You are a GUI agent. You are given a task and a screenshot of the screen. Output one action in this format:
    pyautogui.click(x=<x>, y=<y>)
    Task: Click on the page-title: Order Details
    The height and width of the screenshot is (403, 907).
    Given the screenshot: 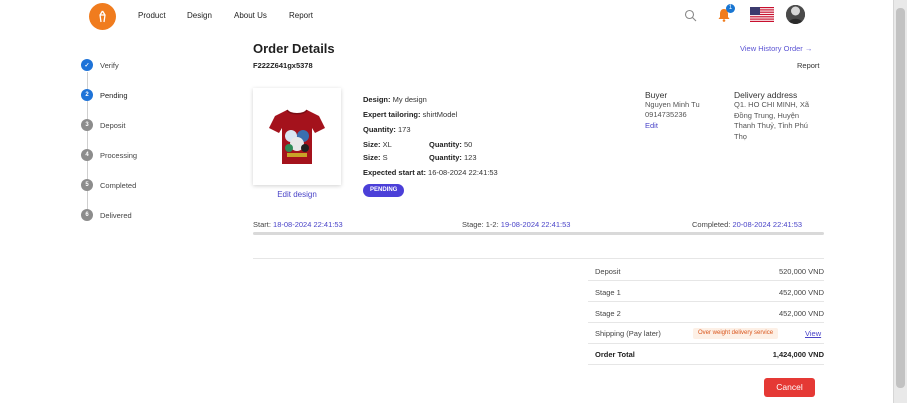 What is the action you would take?
    pyautogui.click(x=294, y=48)
    